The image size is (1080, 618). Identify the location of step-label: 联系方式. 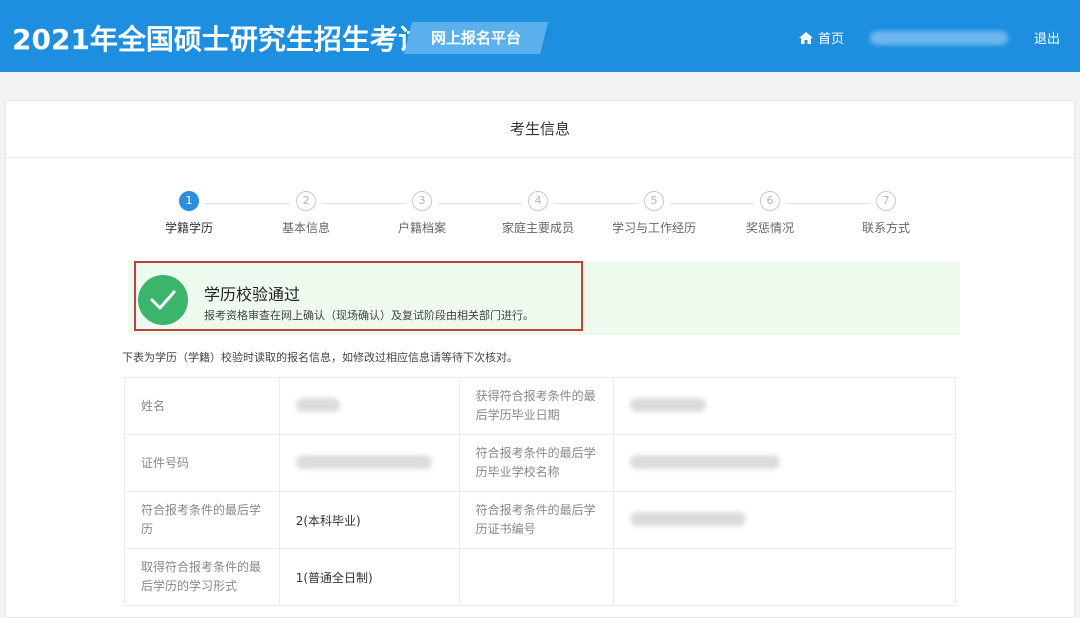
(885, 228).